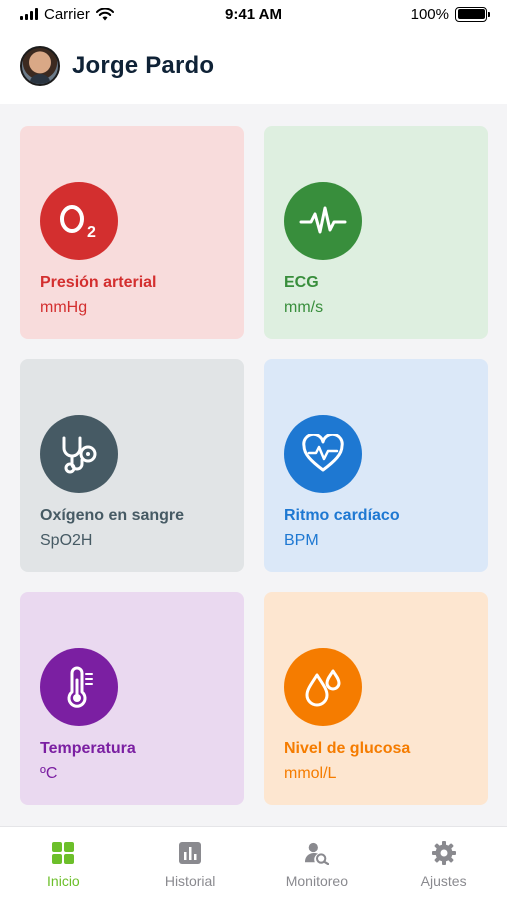 Image resolution: width=507 pixels, height=900 pixels. Describe the element at coordinates (316, 881) in the screenshot. I see `nav-label: Monitoreo` at that location.